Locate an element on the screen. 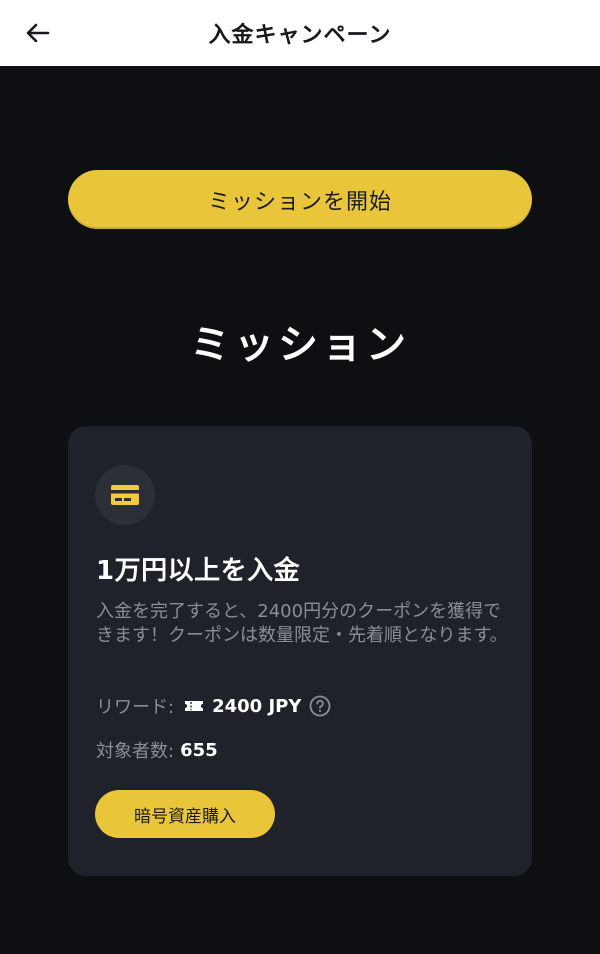  reward-row: リワード: 2400 JPY is located at coordinates (213, 706).